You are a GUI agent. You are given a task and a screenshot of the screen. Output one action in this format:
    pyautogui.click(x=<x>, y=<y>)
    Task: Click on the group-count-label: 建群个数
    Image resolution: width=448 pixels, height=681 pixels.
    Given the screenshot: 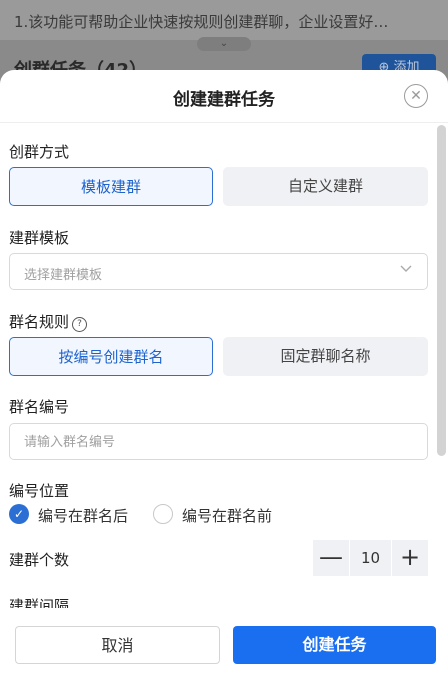 What is the action you would take?
    pyautogui.click(x=39, y=560)
    